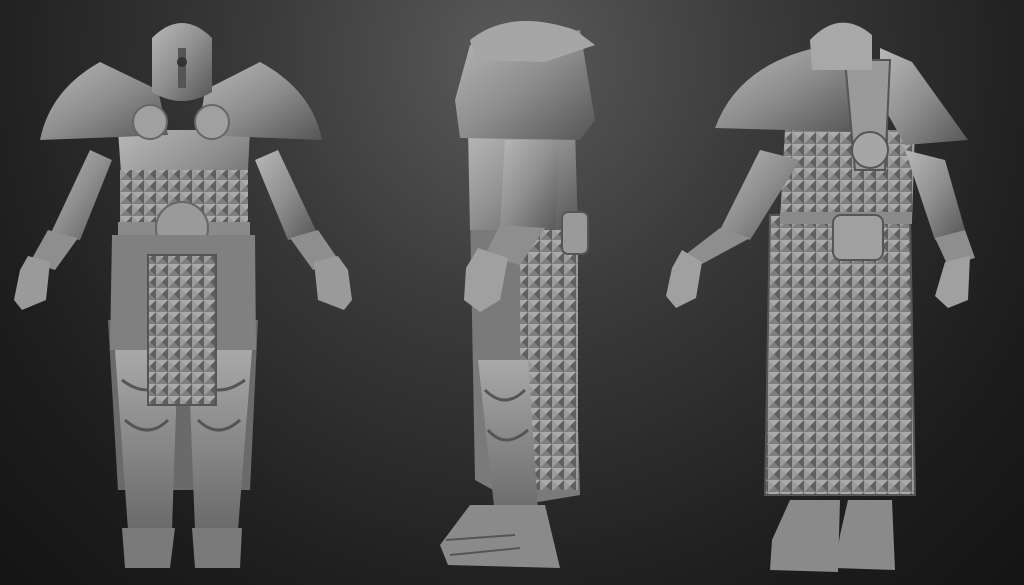 Image resolution: width=1024 pixels, height=585 pixels. What do you see at coordinates (508, 437) in the screenshot?
I see `side-leg` at bounding box center [508, 437].